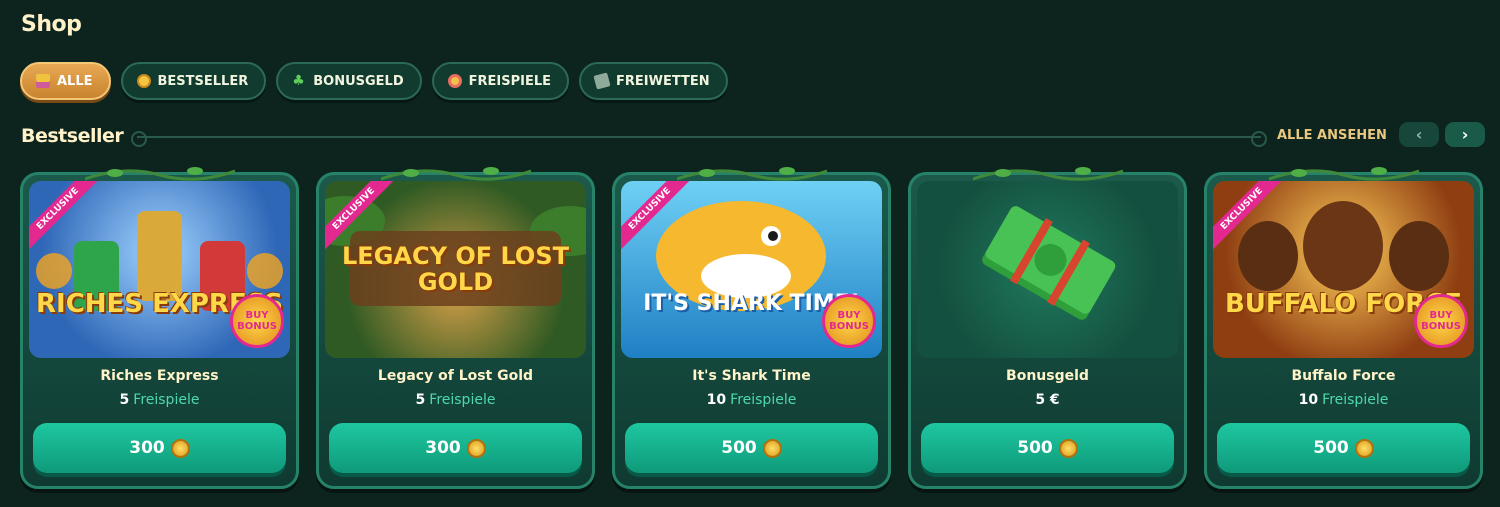 Image resolution: width=1500 pixels, height=507 pixels. I want to click on filter-chip-bonusgeld: ♣ BONUSGELD, so click(349, 81).